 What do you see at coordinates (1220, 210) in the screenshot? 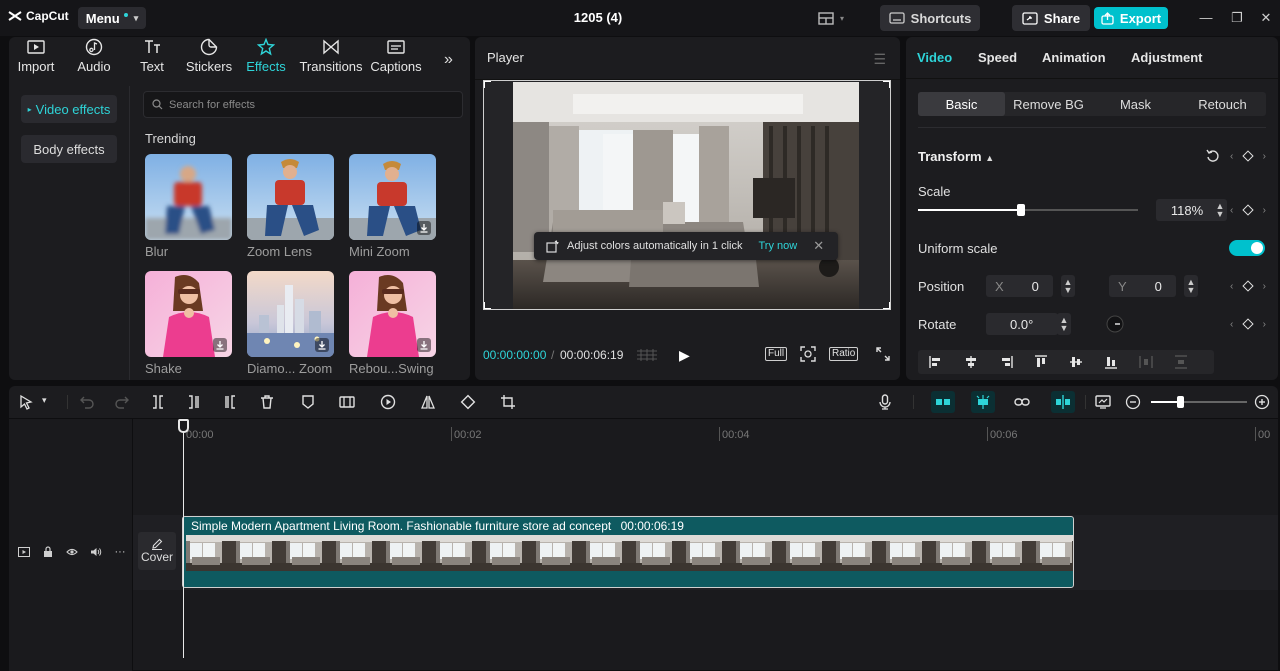
I see `scale-stepper: ▲ ▼` at bounding box center [1220, 210].